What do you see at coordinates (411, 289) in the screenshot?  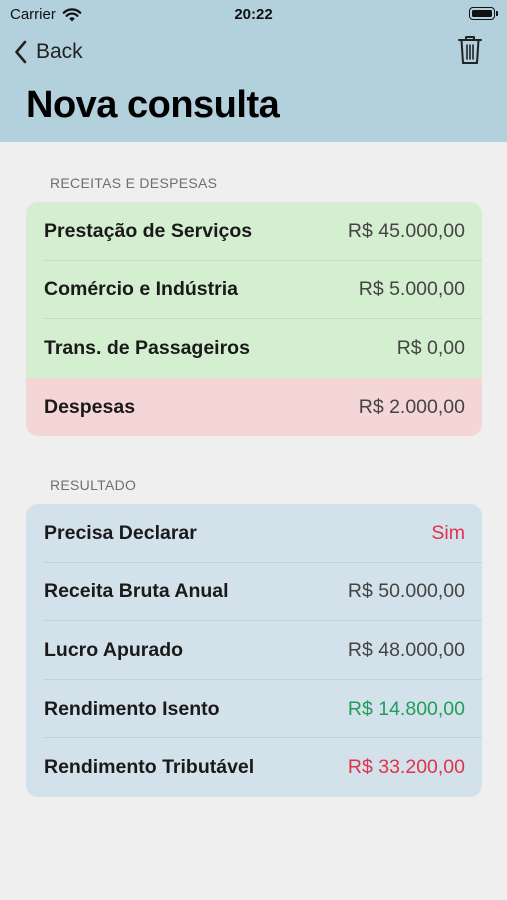 I see `row-value: R$ 5.000,00` at bounding box center [411, 289].